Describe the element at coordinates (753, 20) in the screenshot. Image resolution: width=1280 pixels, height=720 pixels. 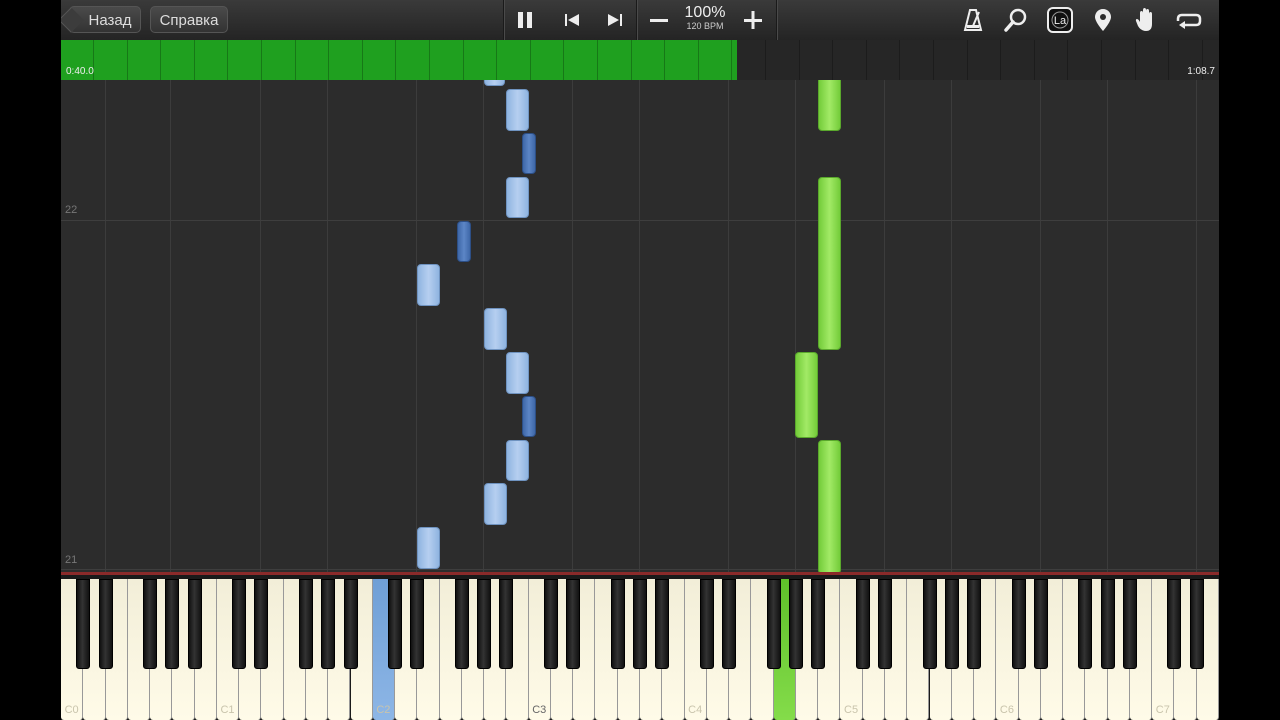
I see `plus-icon` at that location.